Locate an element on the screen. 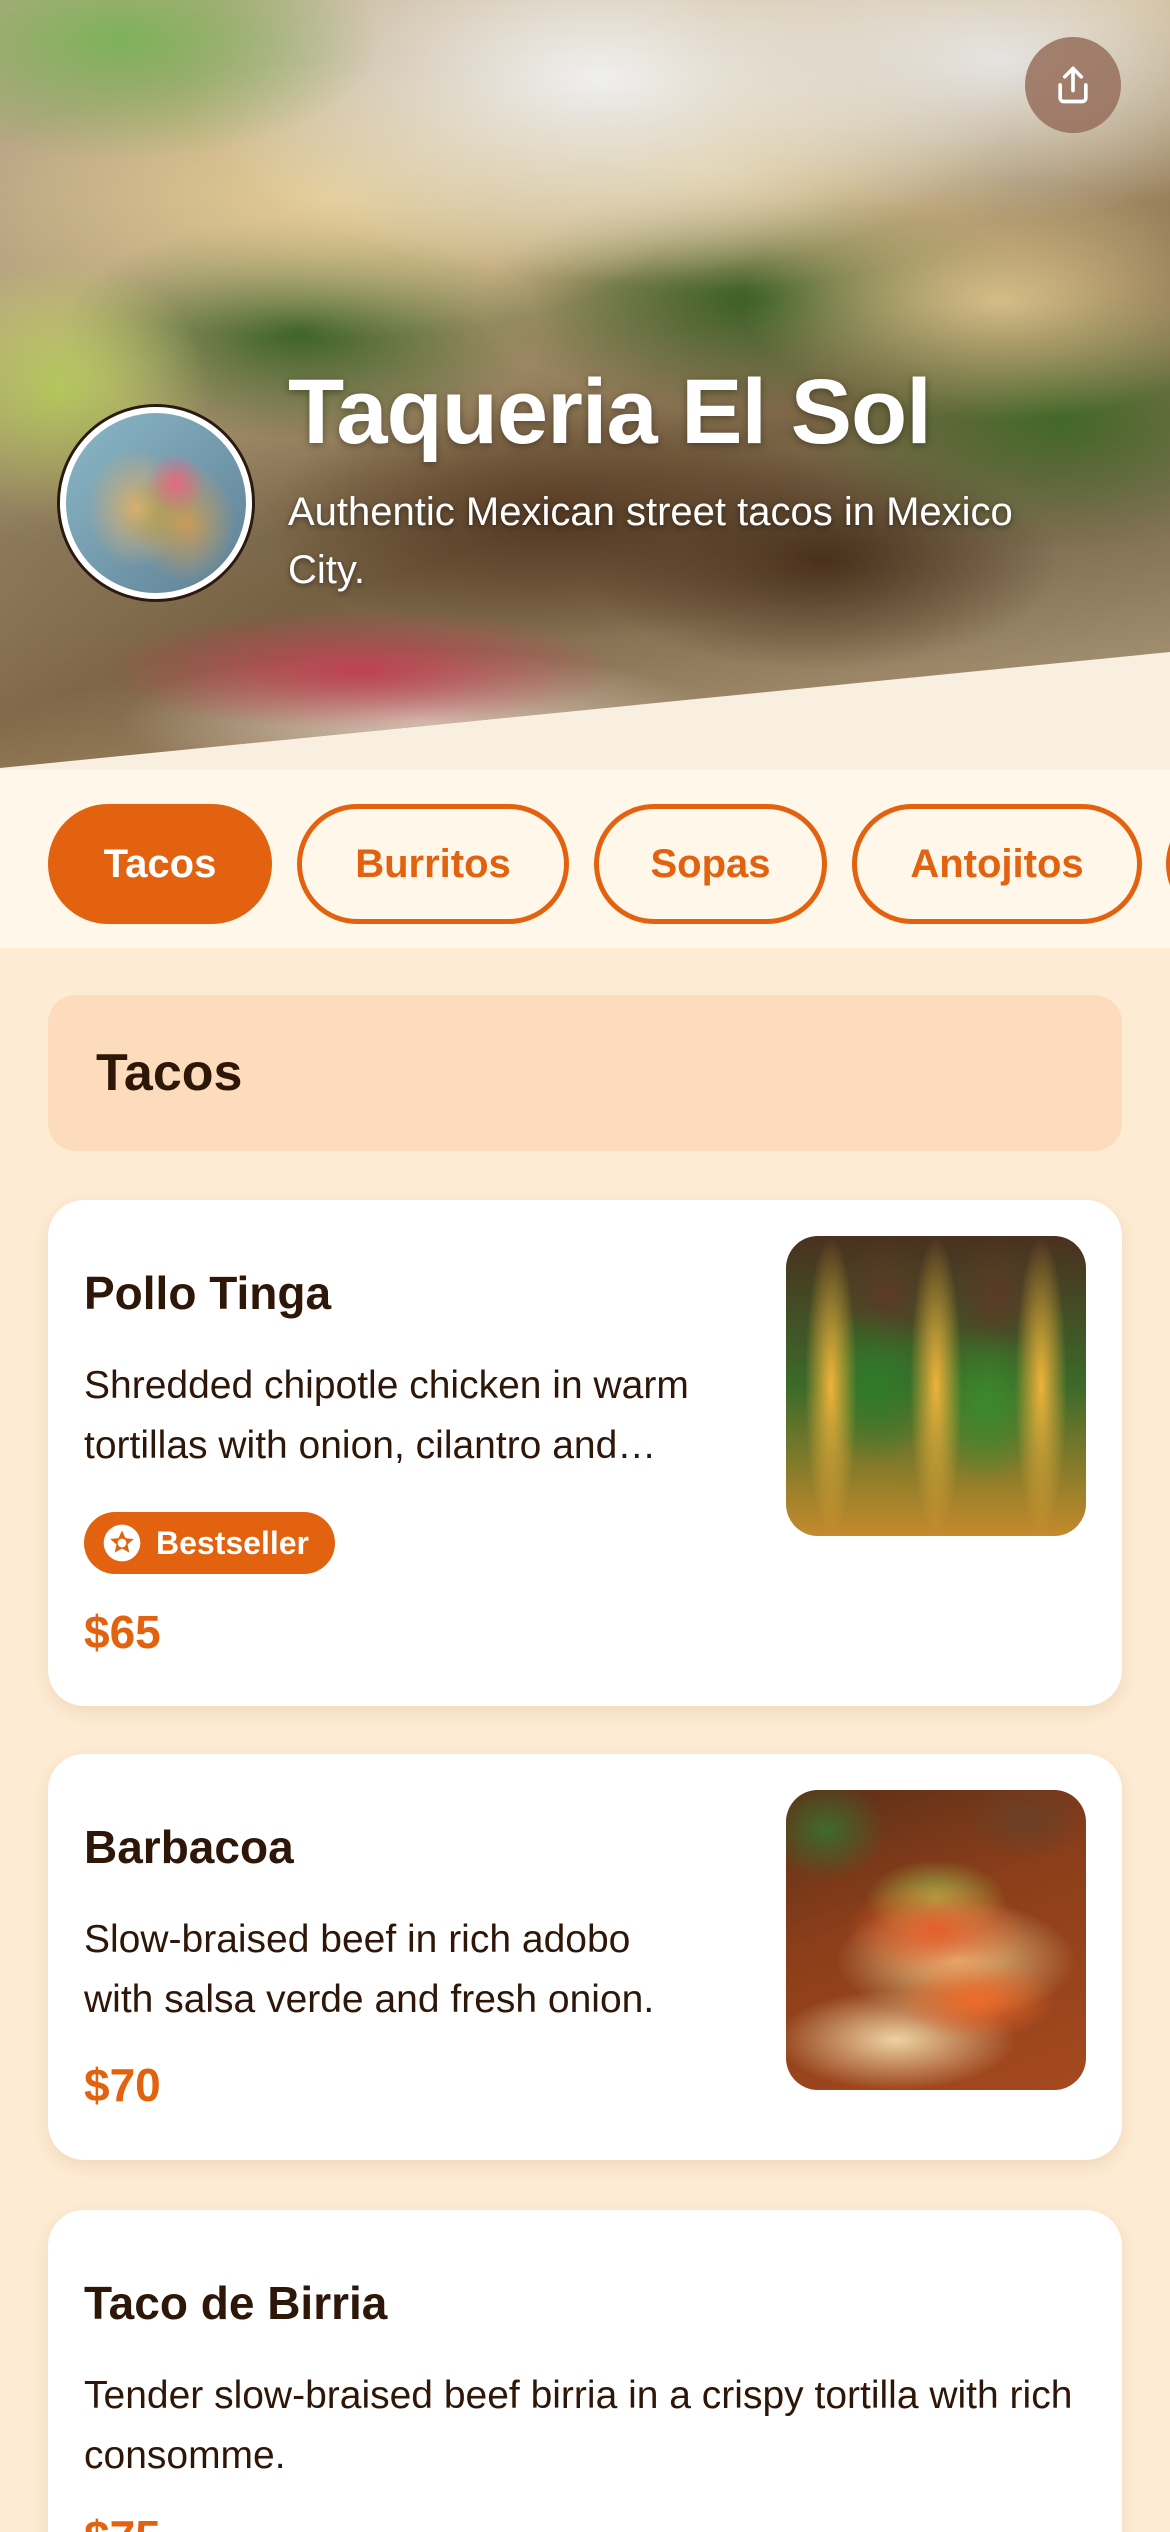 The image size is (1170, 2532). menu-item-name: Pollo Tinga is located at coordinates (208, 1293).